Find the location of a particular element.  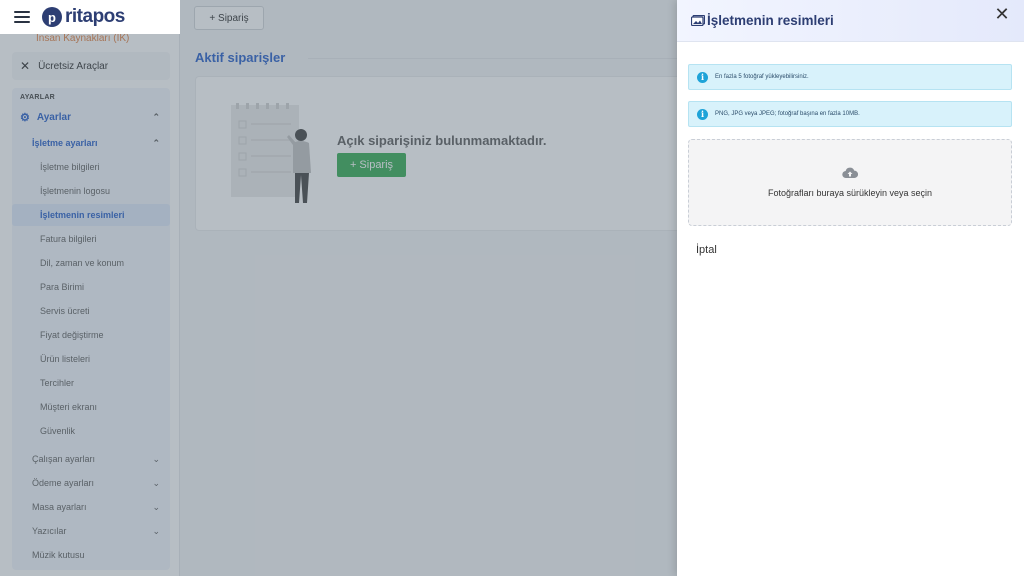

menu-icon is located at coordinates (22, 17).